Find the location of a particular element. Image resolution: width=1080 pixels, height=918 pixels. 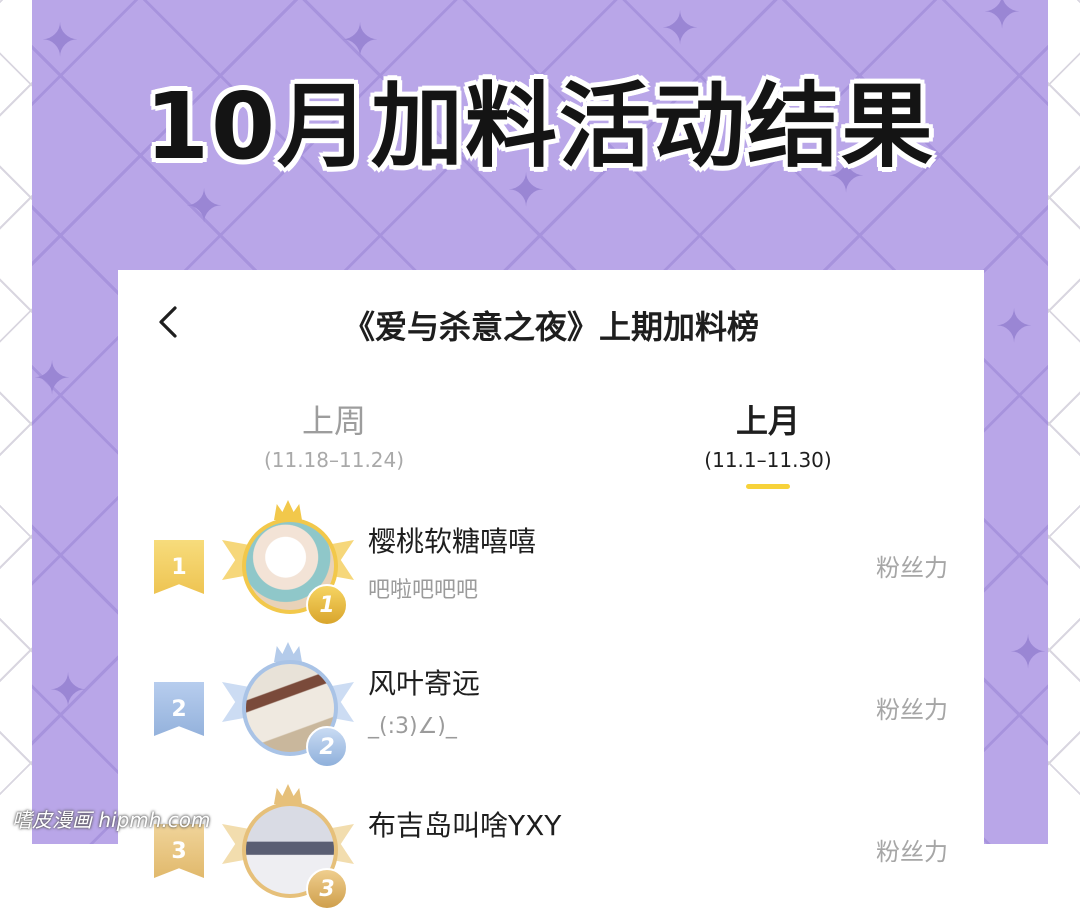

rank-medal: 2 is located at coordinates (327, 747).